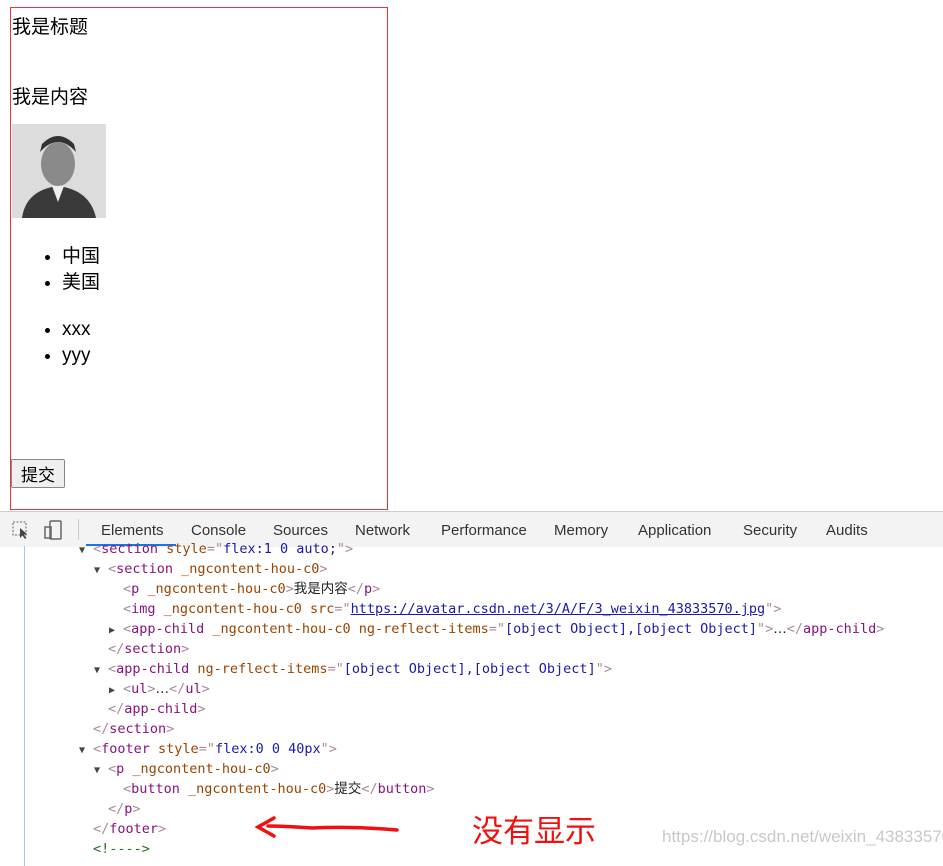 The width and height of the screenshot is (943, 866). What do you see at coordinates (484, 530) in the screenshot?
I see `tab-performance: Performance` at bounding box center [484, 530].